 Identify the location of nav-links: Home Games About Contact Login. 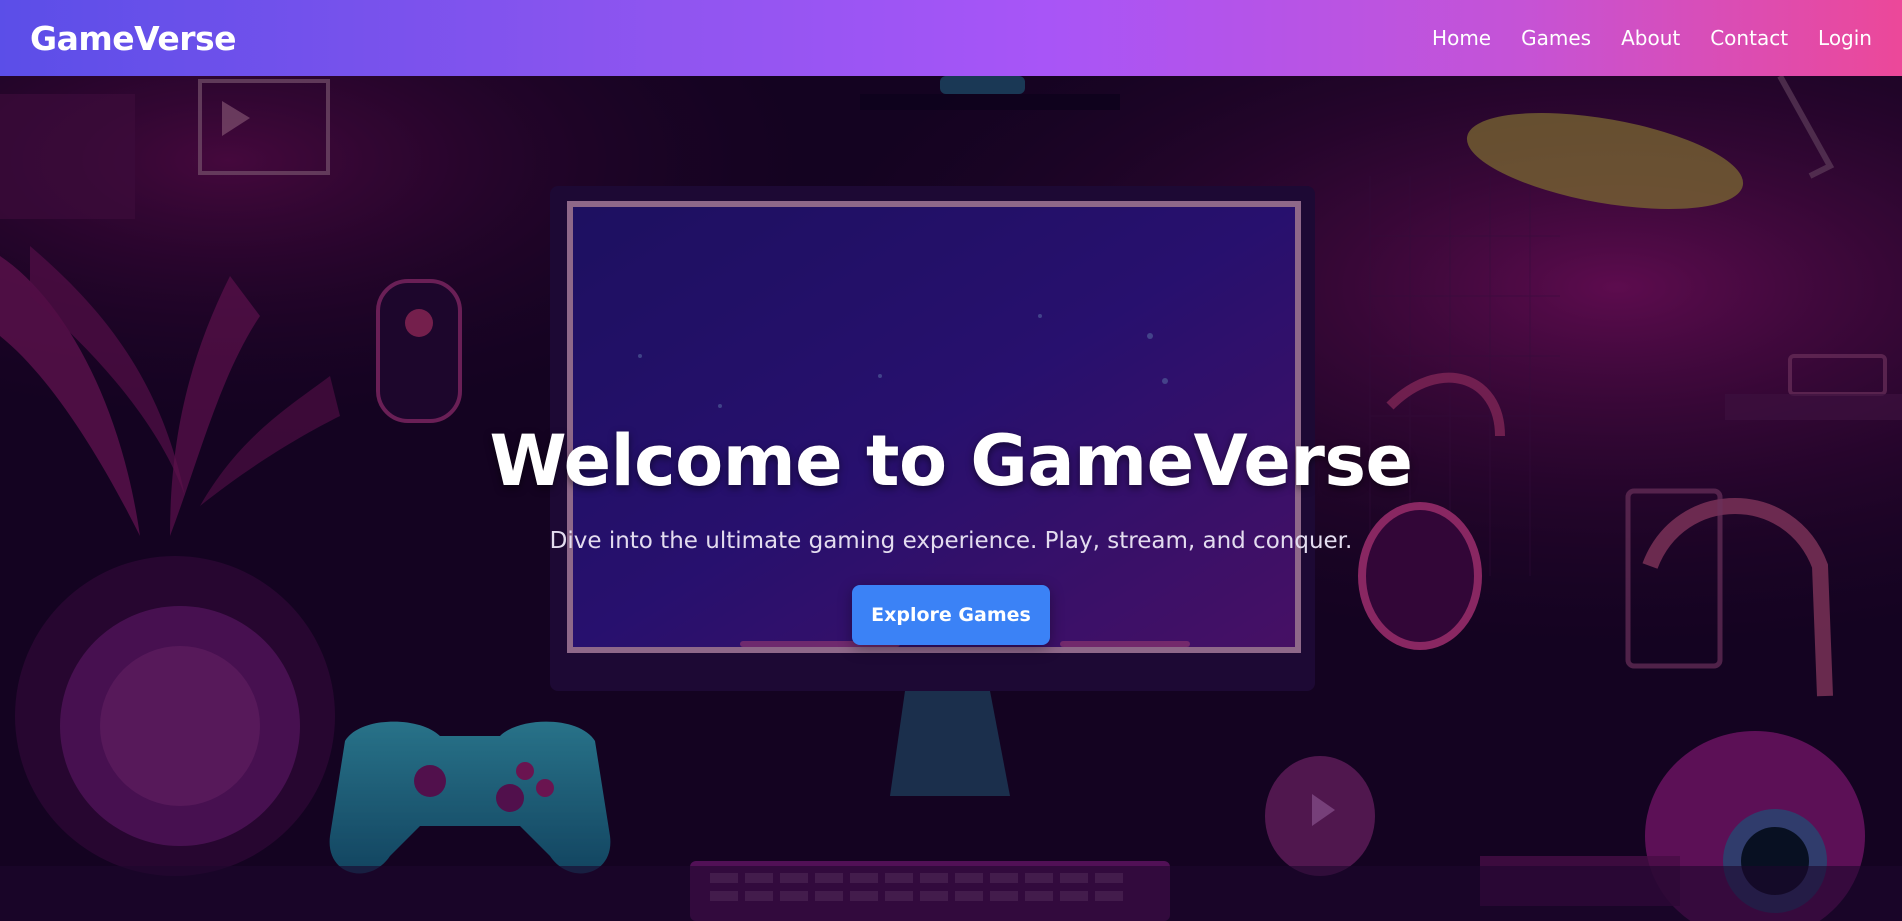
(1652, 38).